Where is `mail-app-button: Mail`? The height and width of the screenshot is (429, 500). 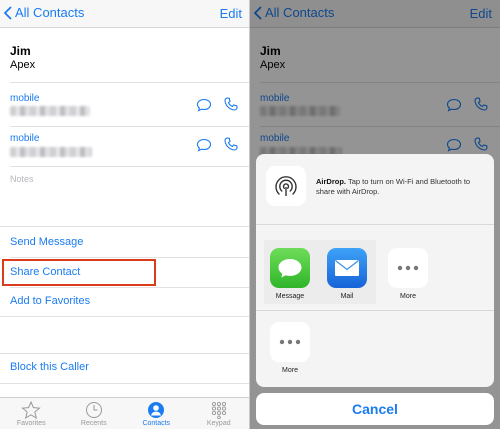 mail-app-button: Mail is located at coordinates (347, 274).